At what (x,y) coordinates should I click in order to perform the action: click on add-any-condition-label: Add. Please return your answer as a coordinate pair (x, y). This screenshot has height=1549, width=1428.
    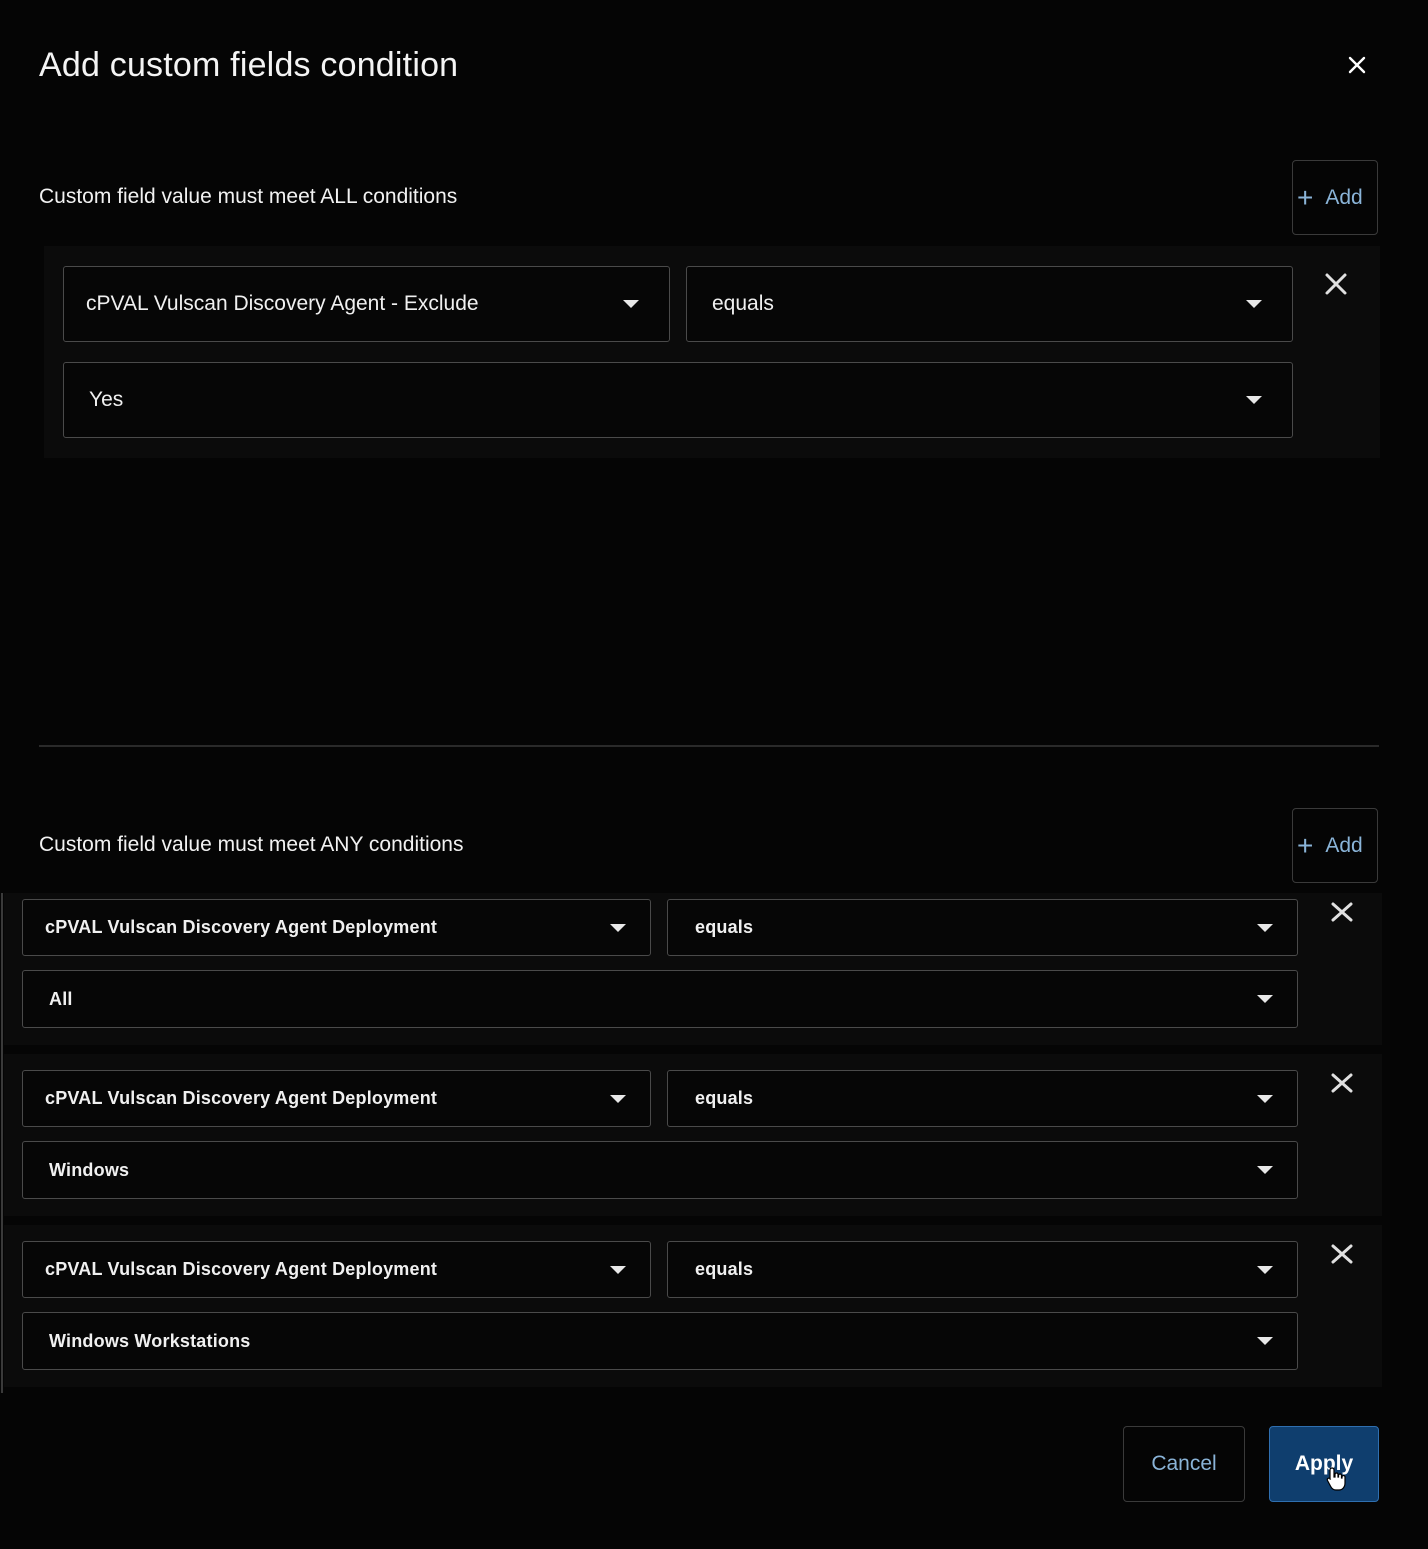
    Looking at the image, I should click on (1344, 845).